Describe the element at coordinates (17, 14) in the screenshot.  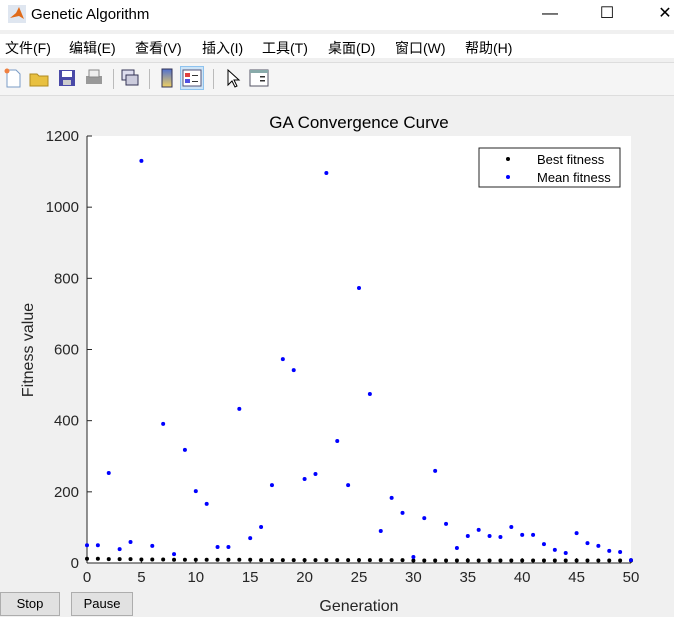
I see `matlab-icon` at that location.